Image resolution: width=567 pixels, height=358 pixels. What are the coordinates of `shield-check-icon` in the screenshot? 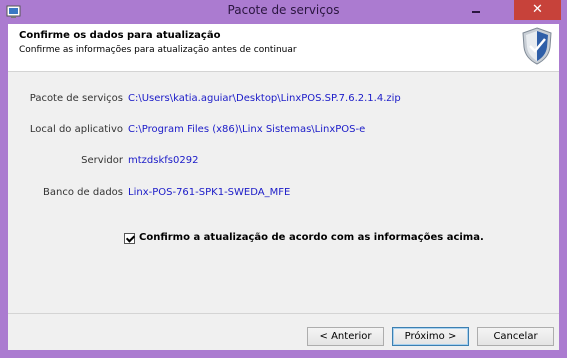 It's located at (537, 46).